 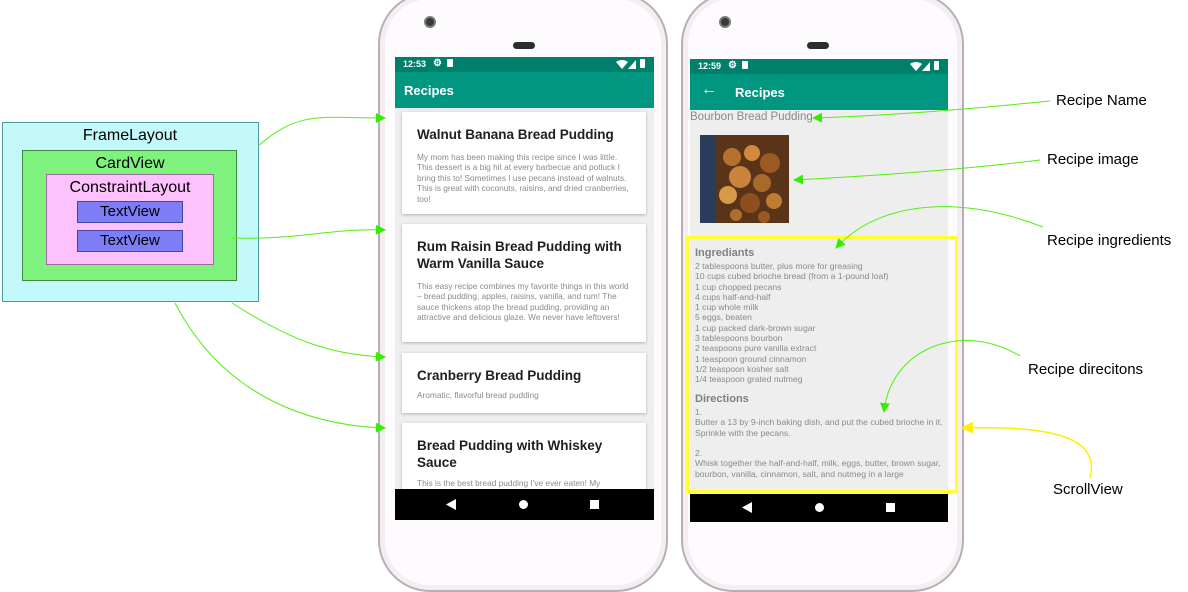 What do you see at coordinates (321, 129) in the screenshot?
I see `arrow-frame-to-card1` at bounding box center [321, 129].